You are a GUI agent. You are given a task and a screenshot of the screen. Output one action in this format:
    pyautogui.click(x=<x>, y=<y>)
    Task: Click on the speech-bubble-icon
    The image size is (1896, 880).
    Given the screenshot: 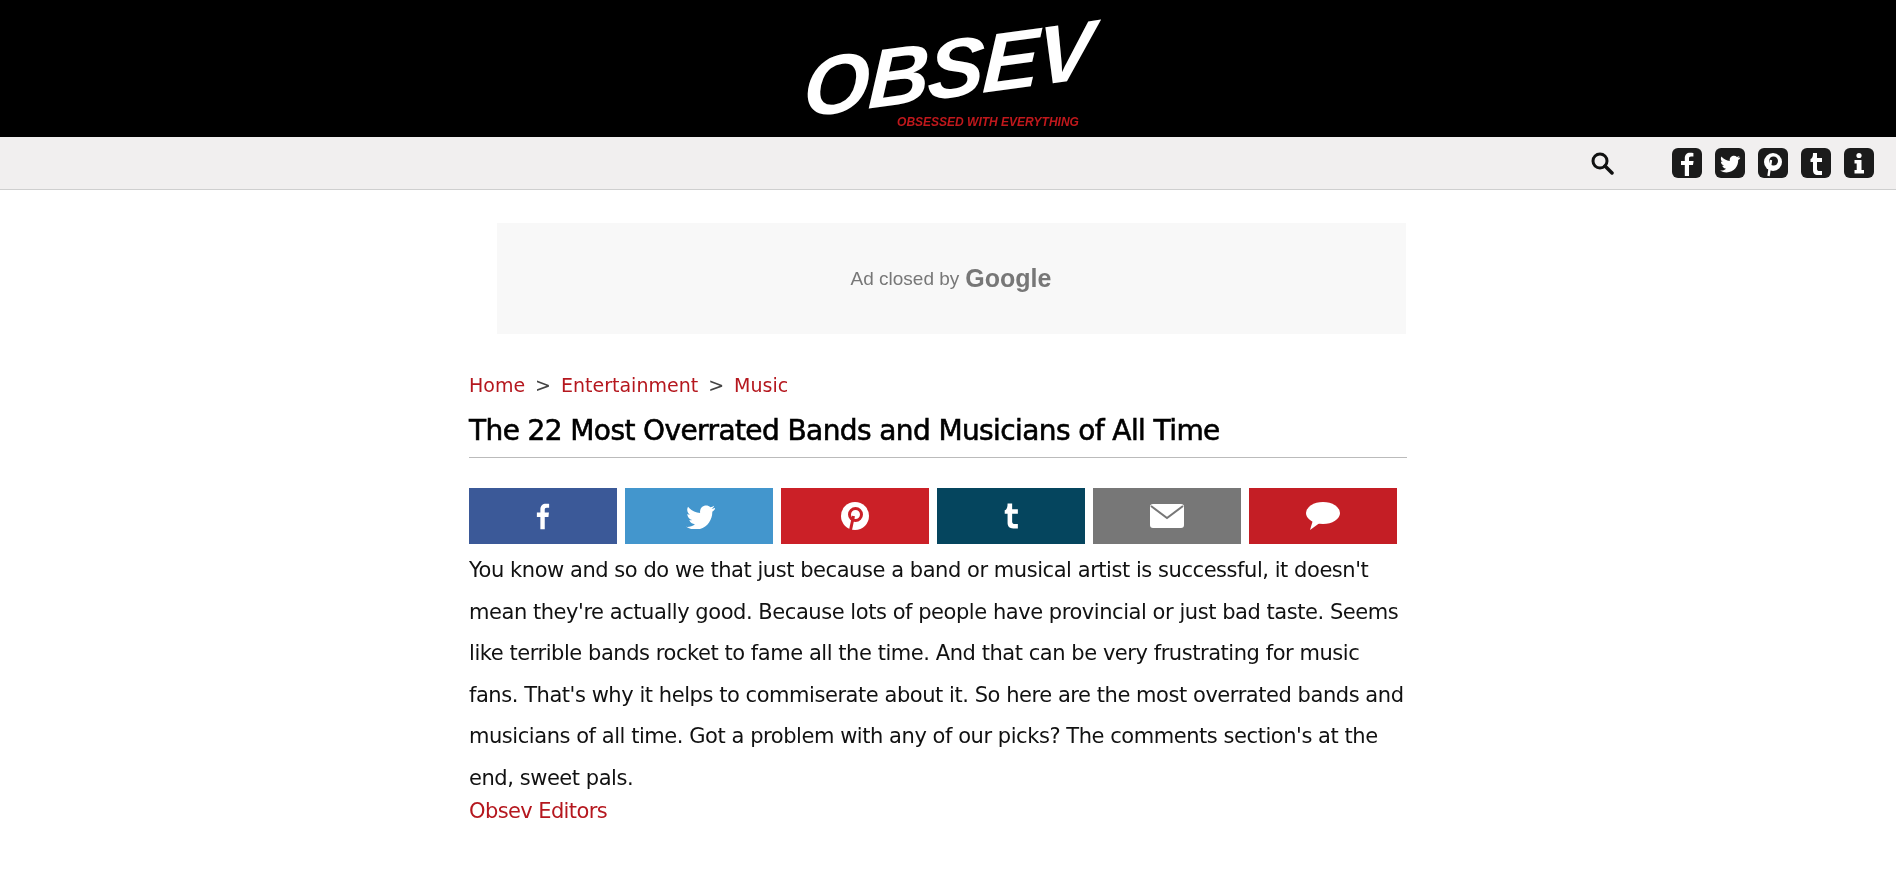 What is the action you would take?
    pyautogui.click(x=1323, y=516)
    